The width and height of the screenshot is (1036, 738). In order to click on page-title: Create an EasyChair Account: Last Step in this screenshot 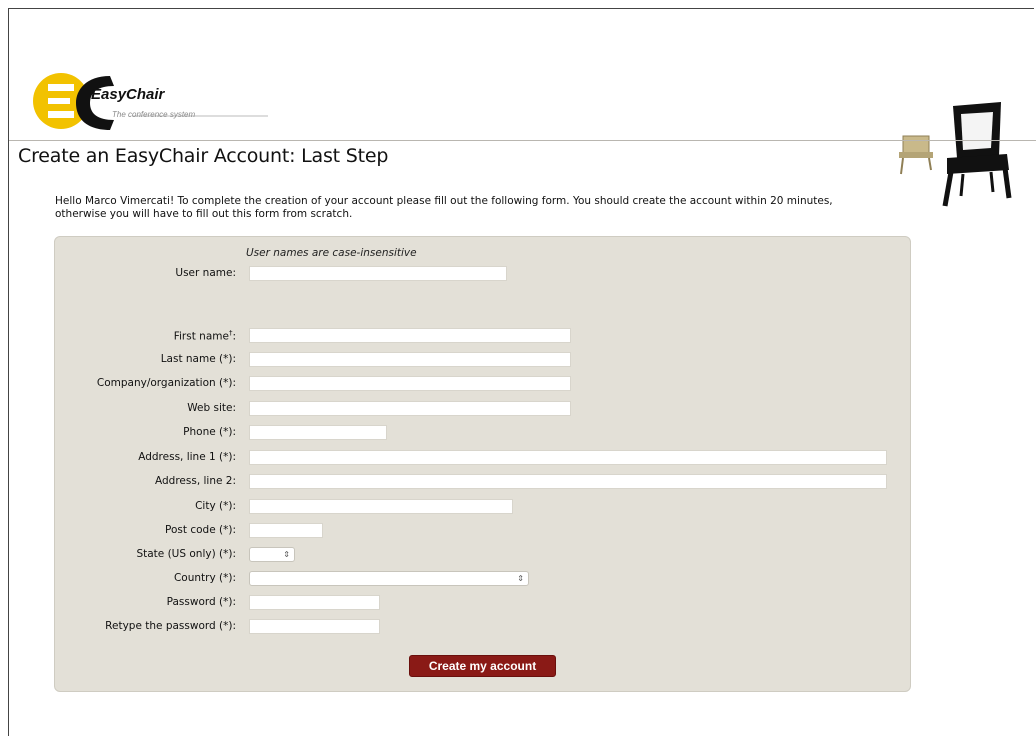, I will do `click(203, 156)`.